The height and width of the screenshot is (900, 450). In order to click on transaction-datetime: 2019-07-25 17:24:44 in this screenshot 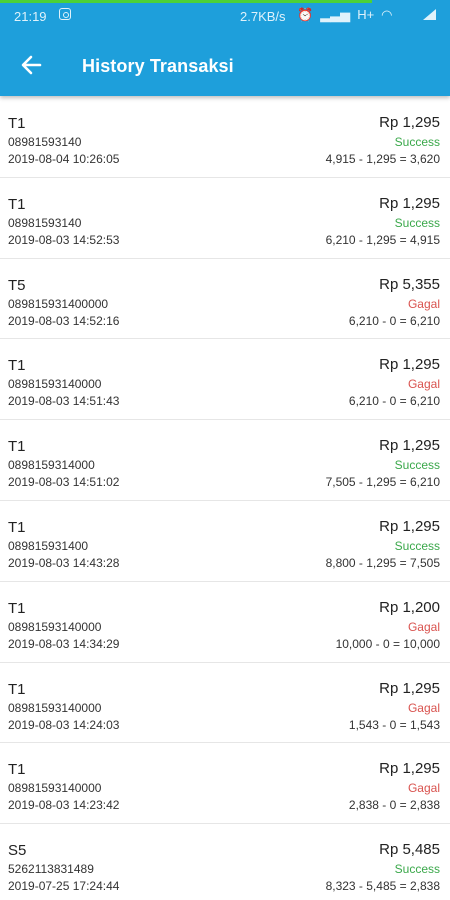, I will do `click(64, 886)`.